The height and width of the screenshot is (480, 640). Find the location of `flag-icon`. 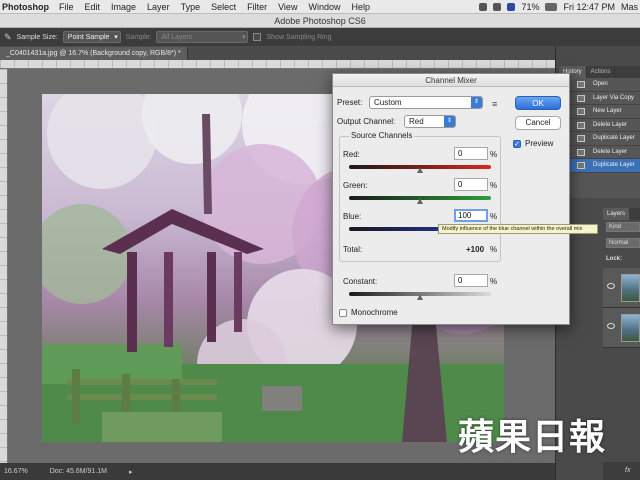

flag-icon is located at coordinates (511, 6).